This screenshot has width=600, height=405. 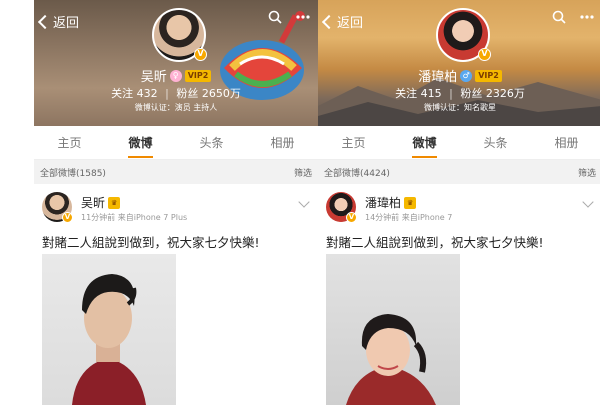 I want to click on filter-bar: 全部微博(4424) 筛选, so click(x=459, y=172).